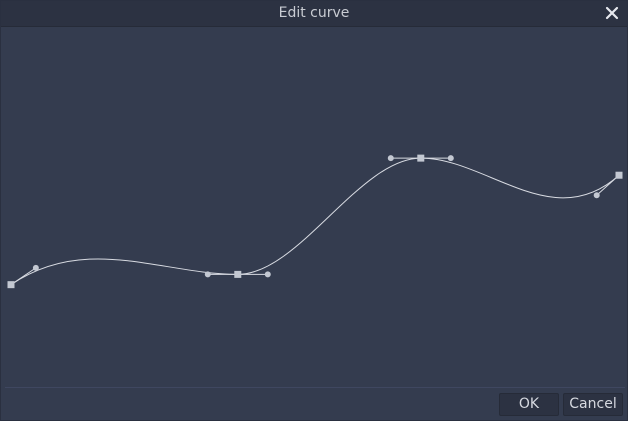 Image resolution: width=628 pixels, height=421 pixels. I want to click on footer-divider, so click(315, 387).